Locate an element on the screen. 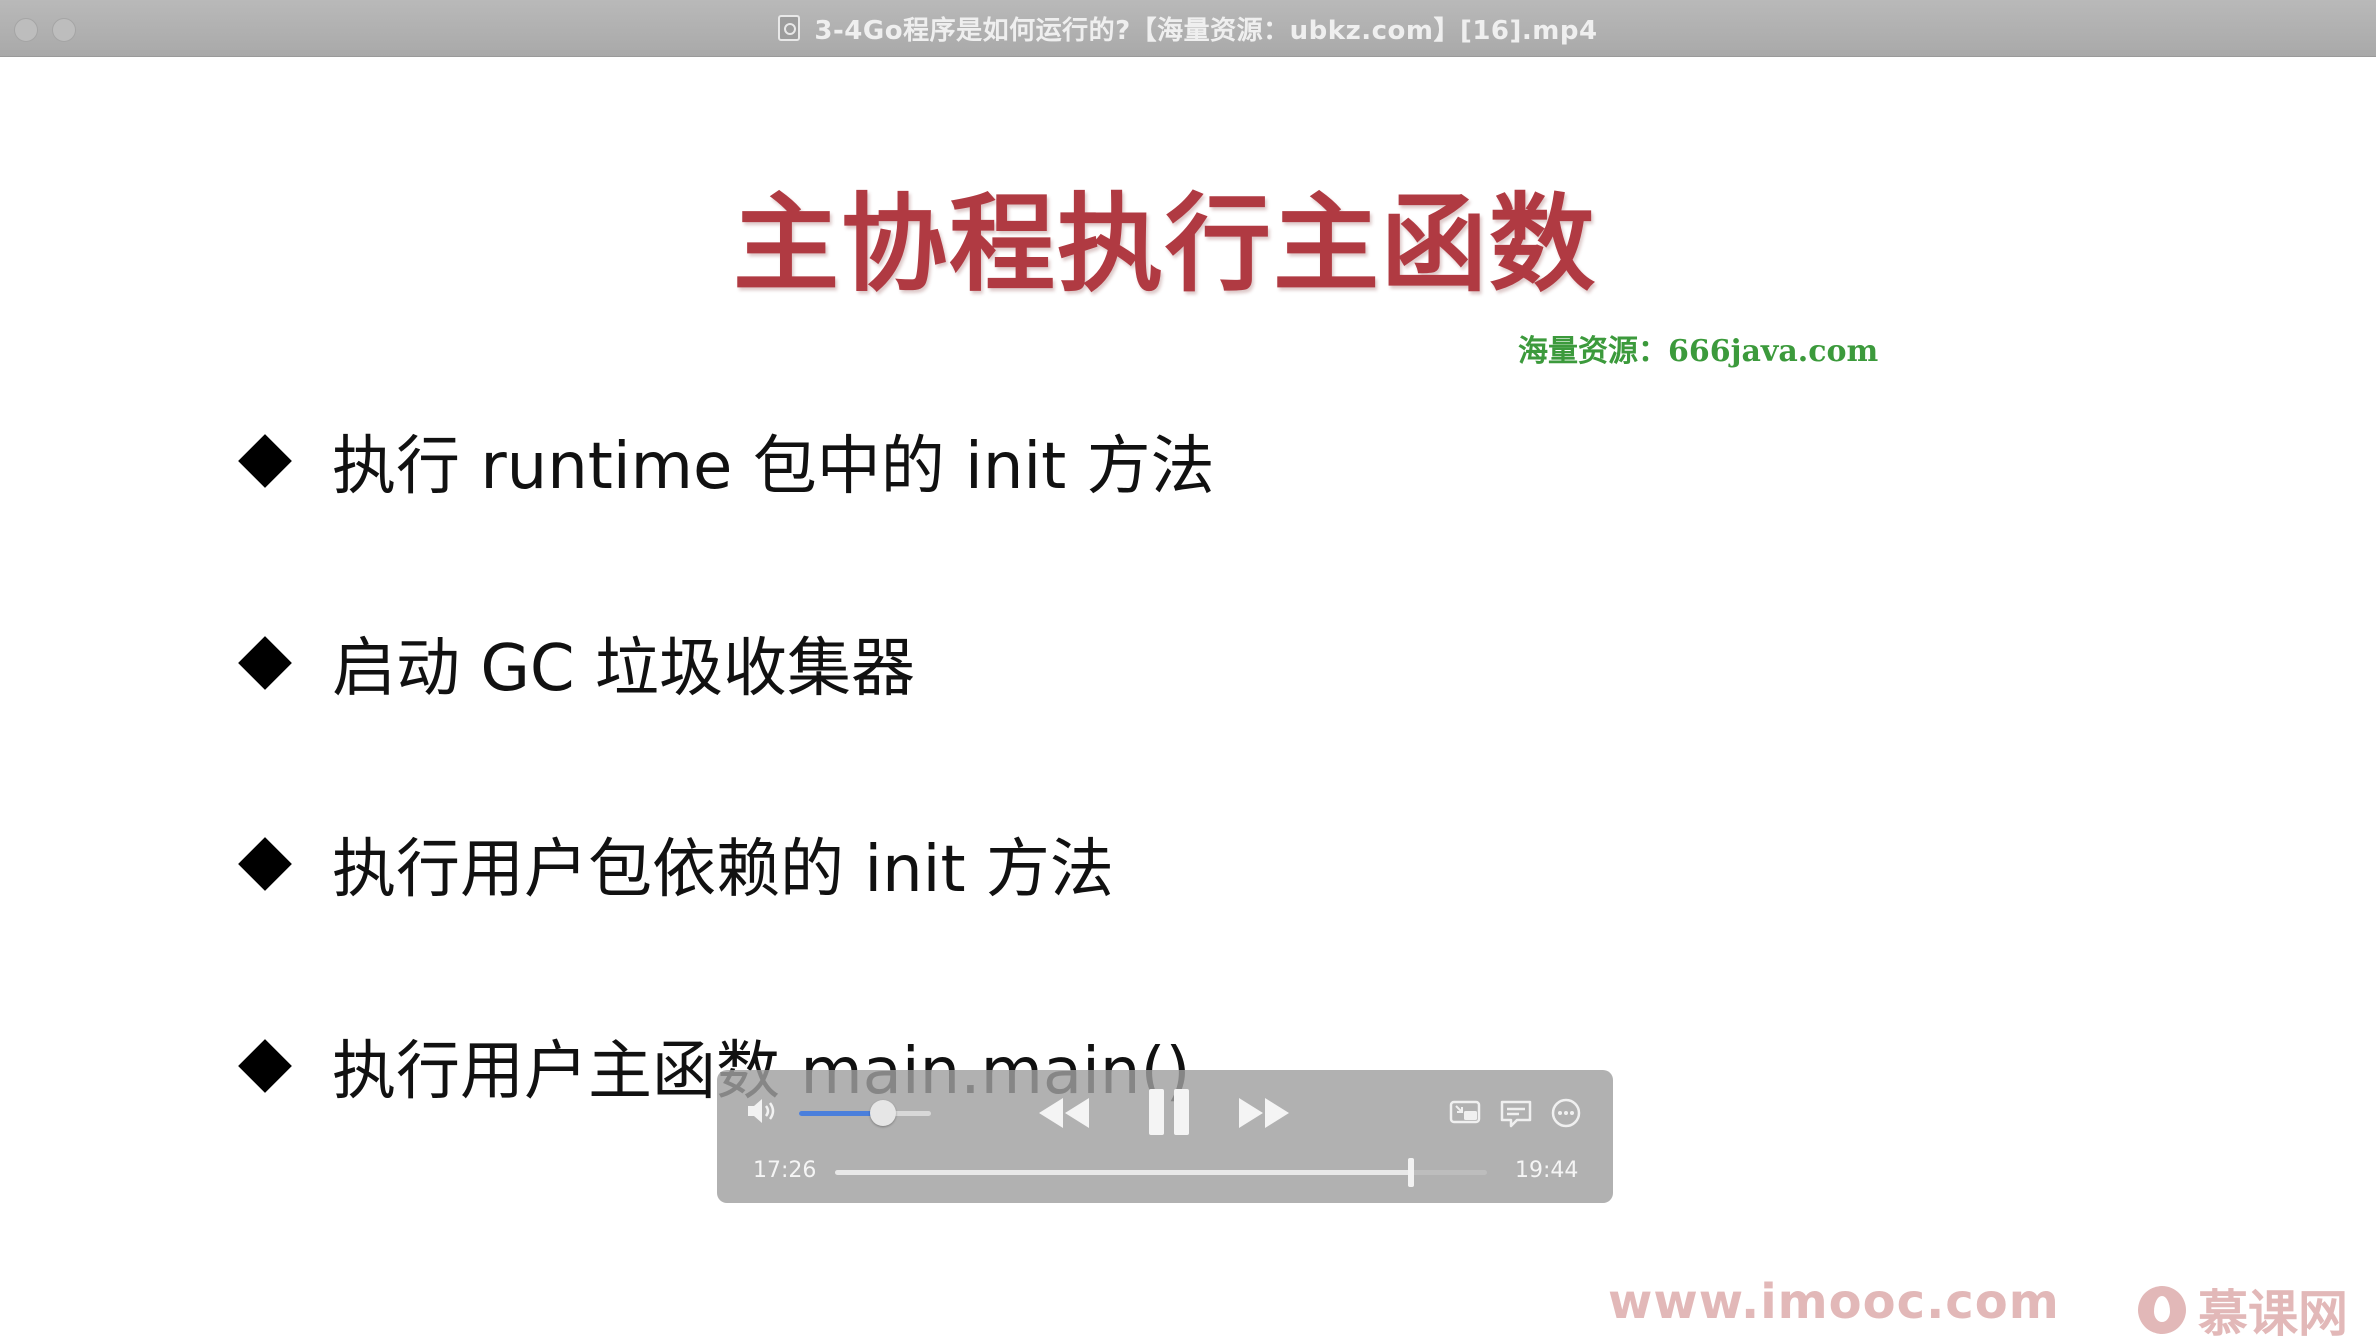 The height and width of the screenshot is (1338, 2376). progress-fill is located at coordinates (1123, 1172).